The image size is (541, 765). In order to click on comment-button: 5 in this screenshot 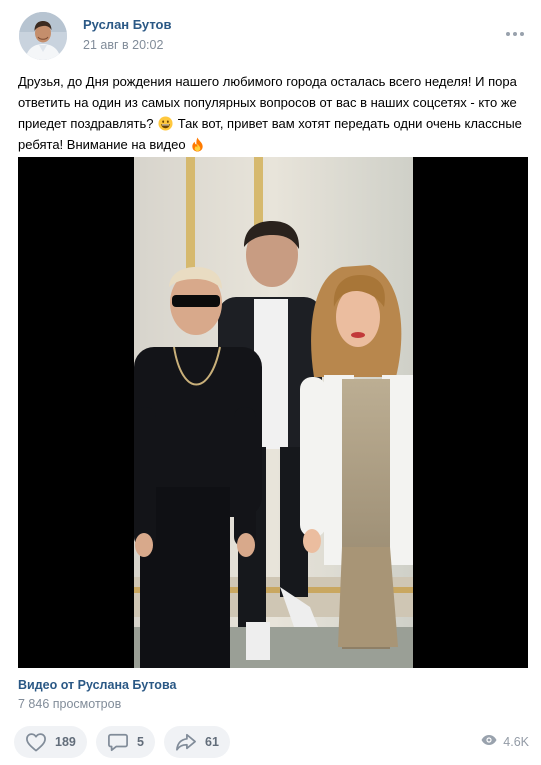, I will do `click(125, 742)`.